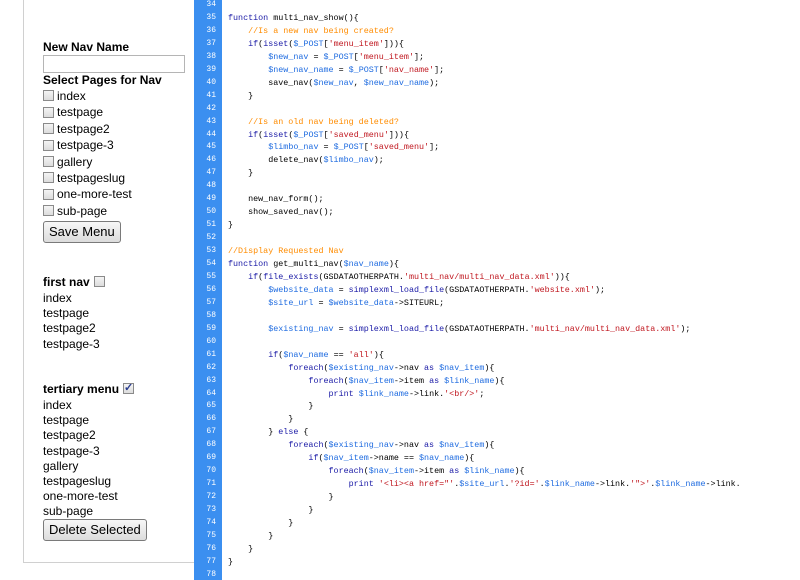 The height and width of the screenshot is (580, 800). What do you see at coordinates (80, 496) in the screenshot?
I see `saved-nav-item: one-more-test` at bounding box center [80, 496].